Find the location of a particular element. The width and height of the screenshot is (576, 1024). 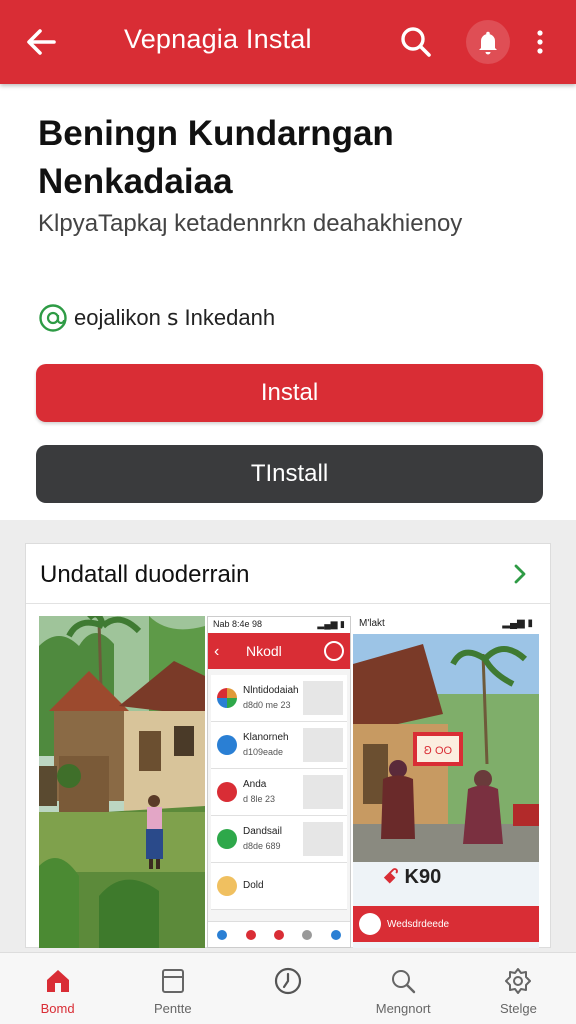

promo-banner-text: Wedsdrdeede is located at coordinates (418, 924).